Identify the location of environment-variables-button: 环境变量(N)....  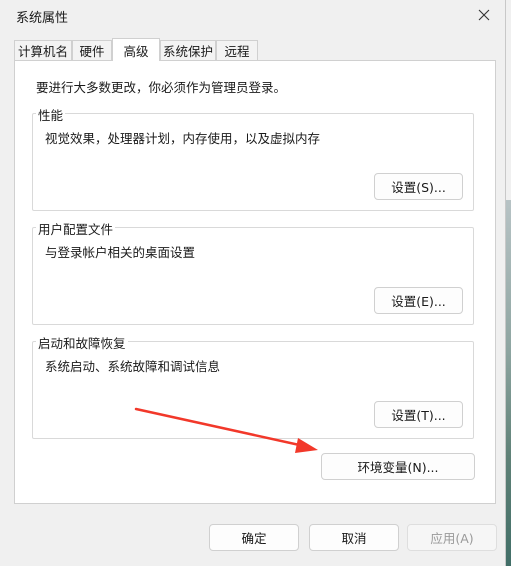
(398, 466).